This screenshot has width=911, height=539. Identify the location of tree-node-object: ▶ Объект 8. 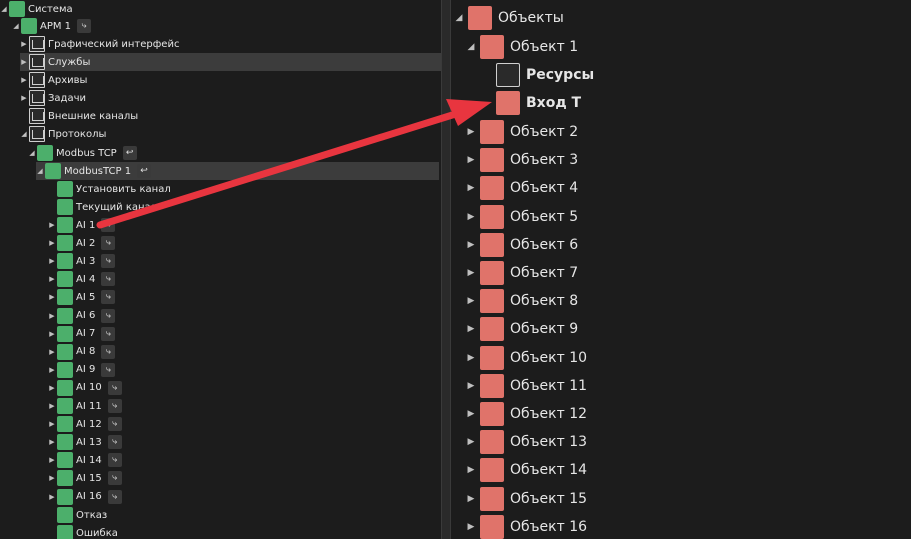
(521, 301).